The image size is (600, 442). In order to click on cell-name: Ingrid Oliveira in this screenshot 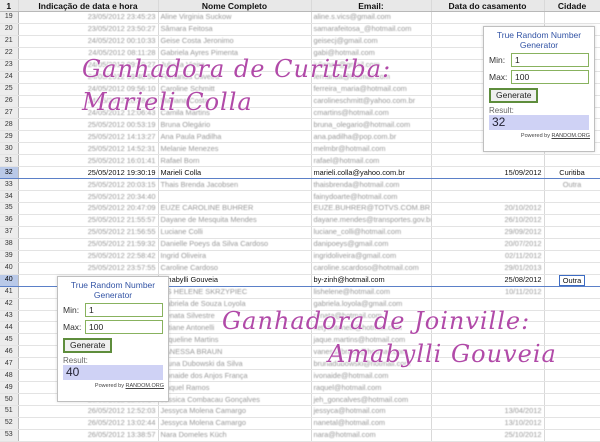, I will do `click(235, 256)`.